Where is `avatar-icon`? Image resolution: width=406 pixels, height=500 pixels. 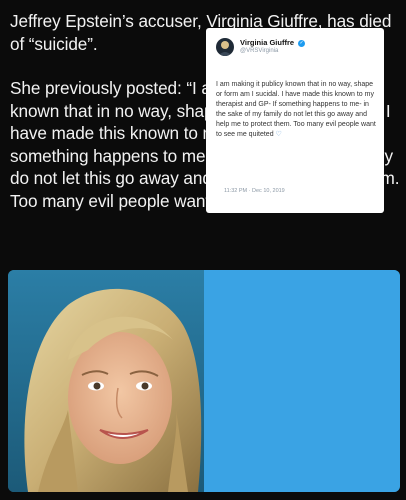
avatar-icon is located at coordinates (225, 48).